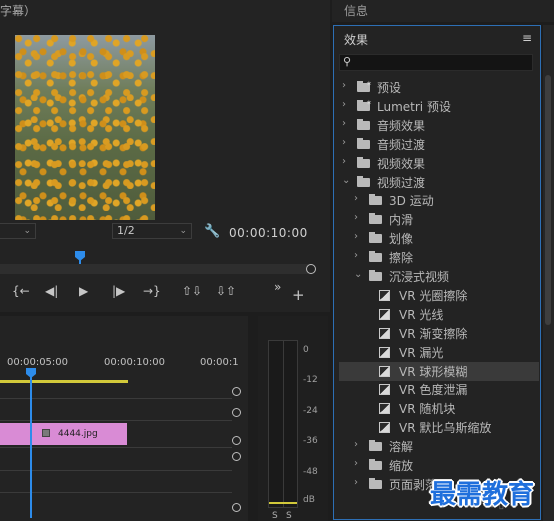 The width and height of the screenshot is (554, 521). What do you see at coordinates (439, 257) in the screenshot?
I see `effects-folder: › 擦除` at bounding box center [439, 257].